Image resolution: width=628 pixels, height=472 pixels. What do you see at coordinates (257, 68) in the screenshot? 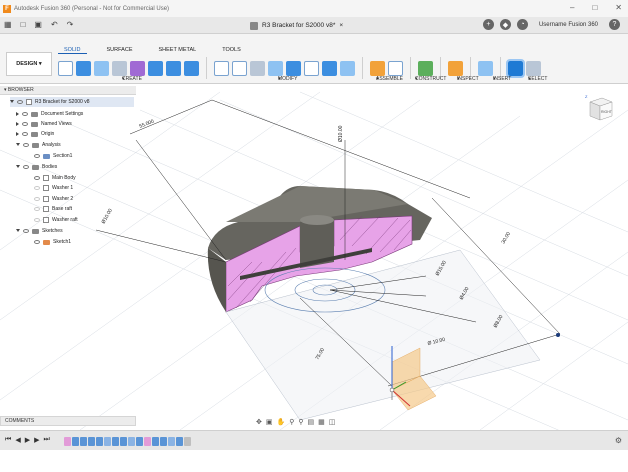
I see `chamfer-icon` at bounding box center [257, 68].